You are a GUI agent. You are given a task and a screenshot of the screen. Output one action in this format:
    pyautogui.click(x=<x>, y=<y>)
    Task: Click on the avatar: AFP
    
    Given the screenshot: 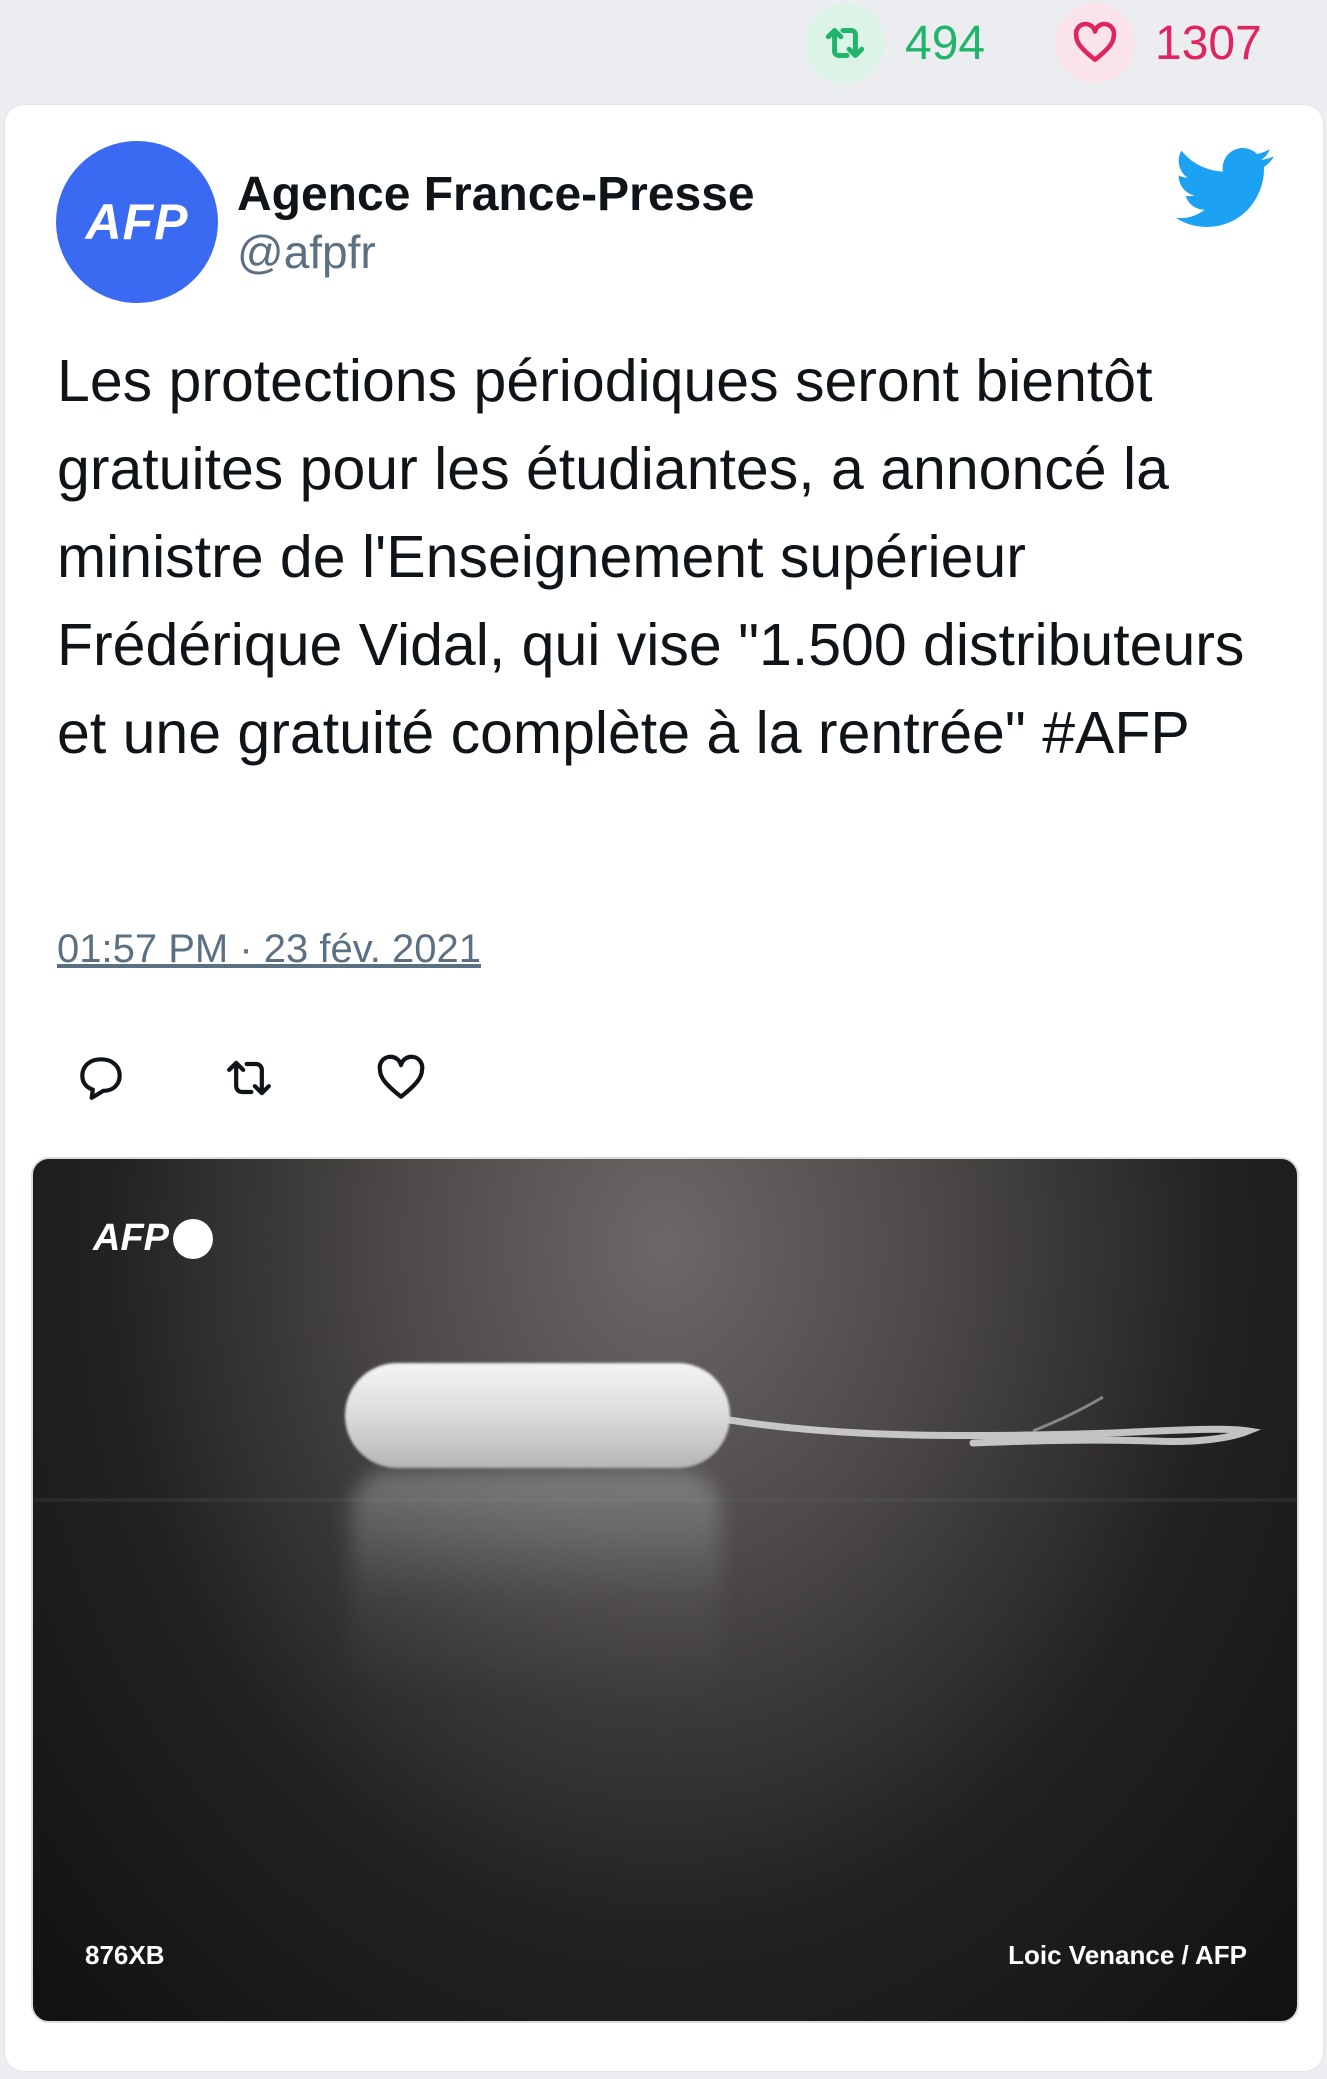 What is the action you would take?
    pyautogui.click(x=137, y=222)
    